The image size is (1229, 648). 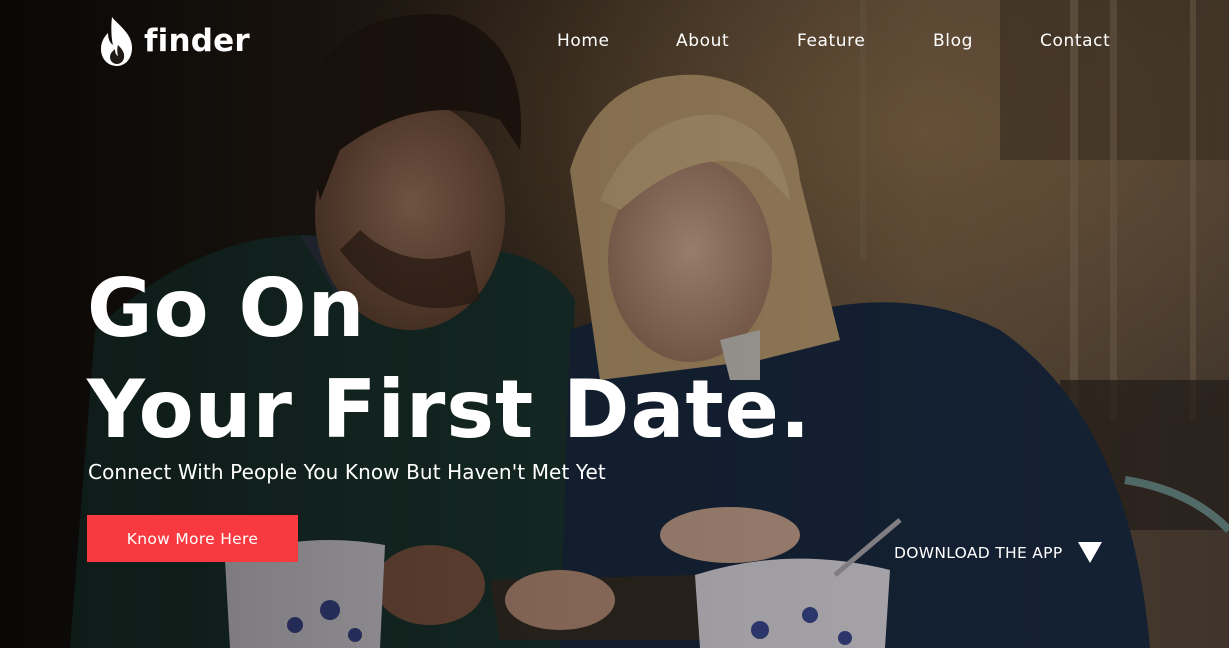 What do you see at coordinates (1075, 41) in the screenshot?
I see `nav-item-contact: Contact` at bounding box center [1075, 41].